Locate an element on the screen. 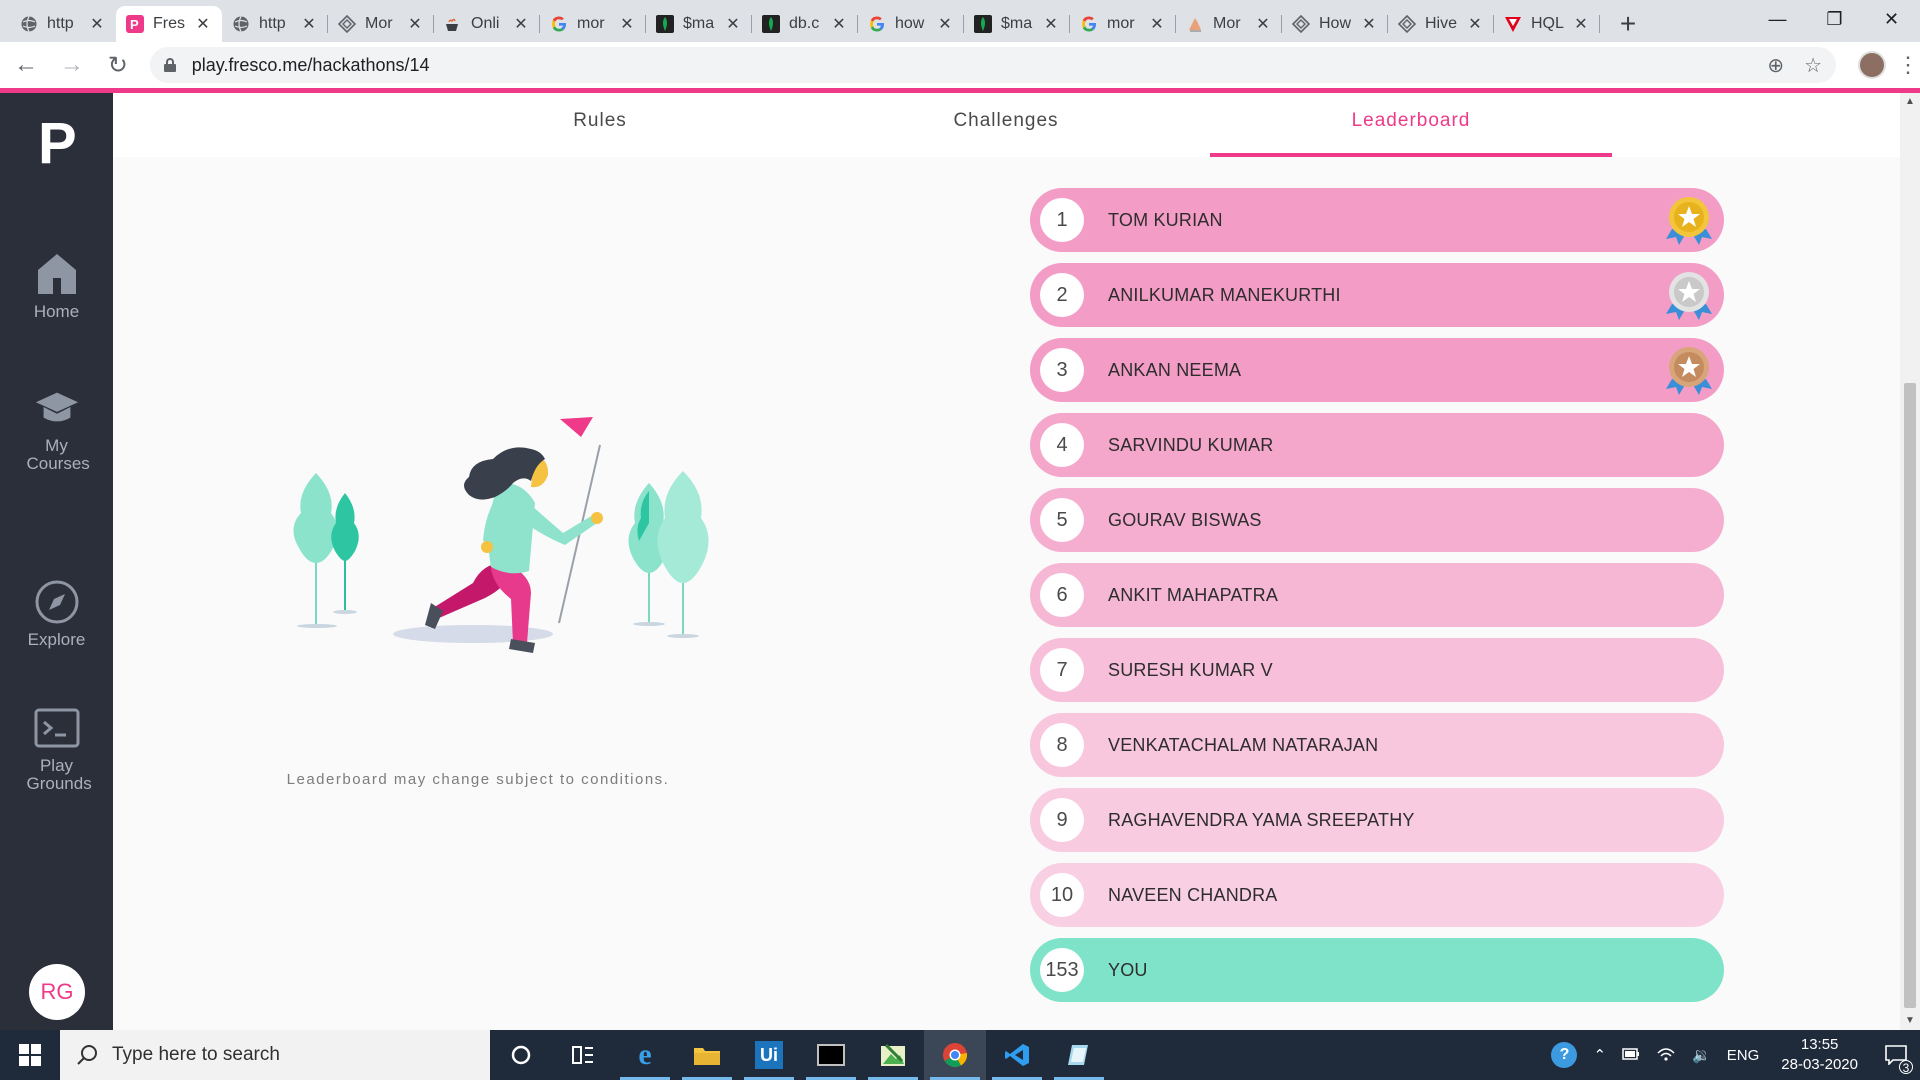 The height and width of the screenshot is (1080, 1920). user-avatar: RG is located at coordinates (57, 992).